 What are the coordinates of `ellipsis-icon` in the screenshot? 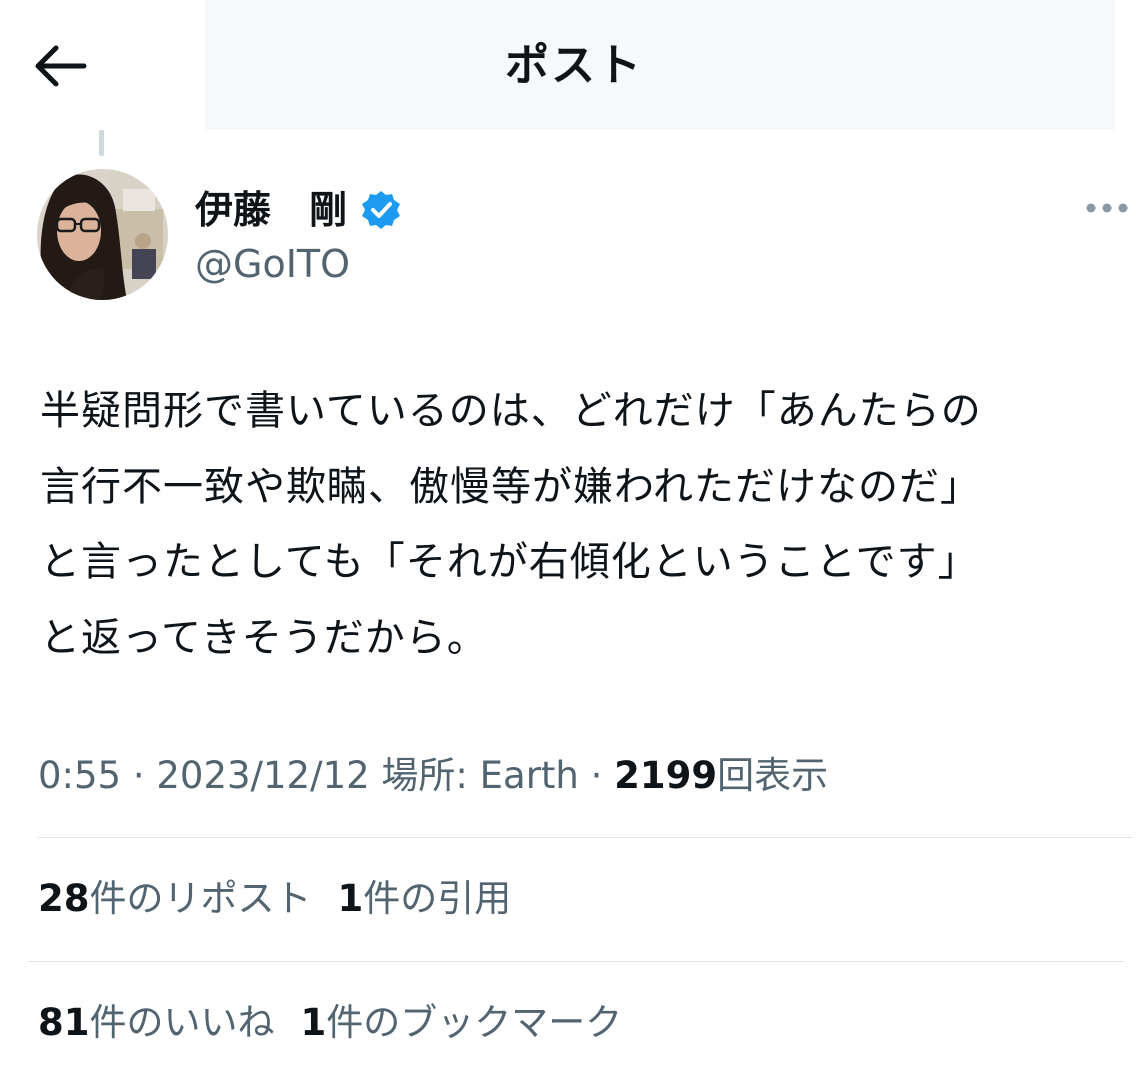 It's located at (1107, 208).